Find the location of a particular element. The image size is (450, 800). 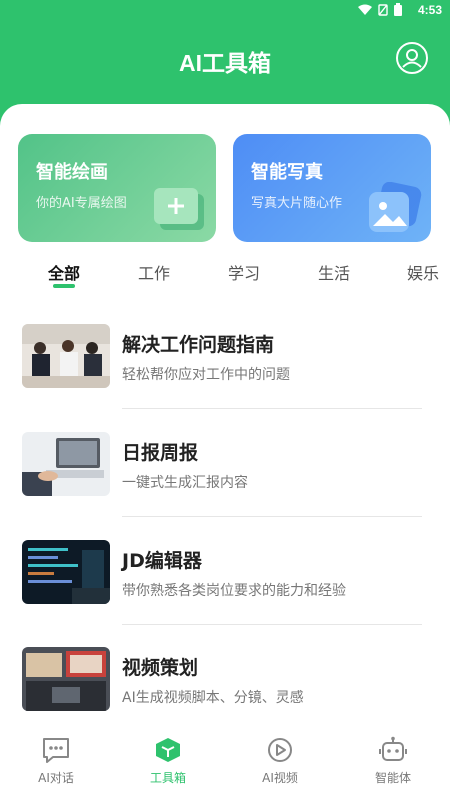

nav-agent: 智能体 is located at coordinates (393, 761).